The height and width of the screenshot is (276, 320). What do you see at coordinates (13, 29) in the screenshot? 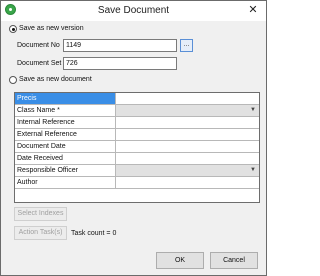
I see `save-as-new-version-radio` at bounding box center [13, 29].